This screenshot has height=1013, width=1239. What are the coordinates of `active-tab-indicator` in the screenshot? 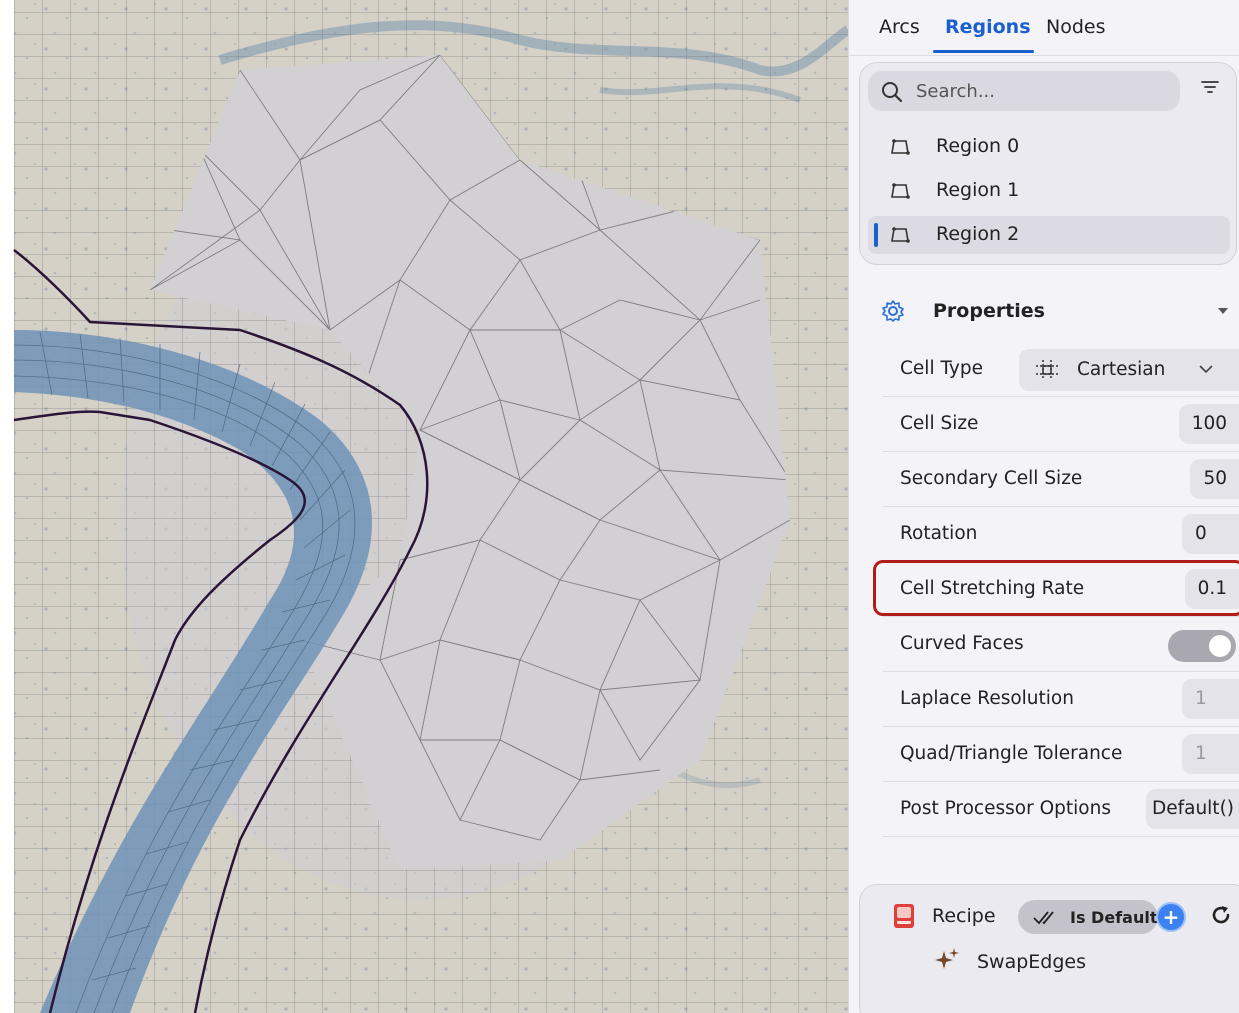 It's located at (983, 51).